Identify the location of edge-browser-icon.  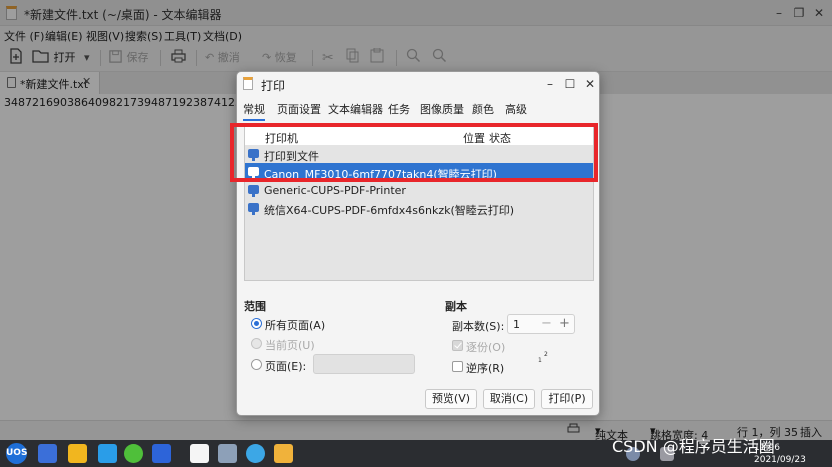
(255, 453).